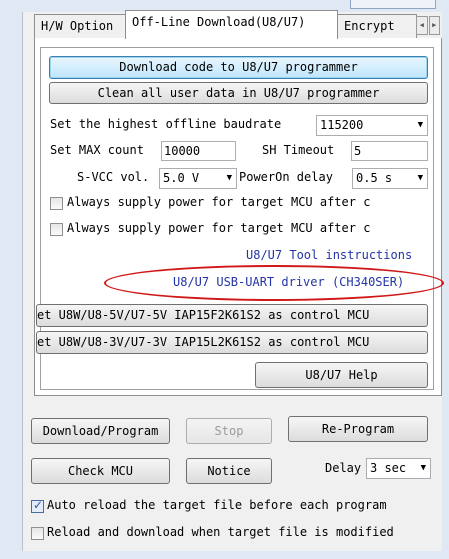  What do you see at coordinates (342, 125) in the screenshot?
I see `baudrate-value: 115200` at bounding box center [342, 125].